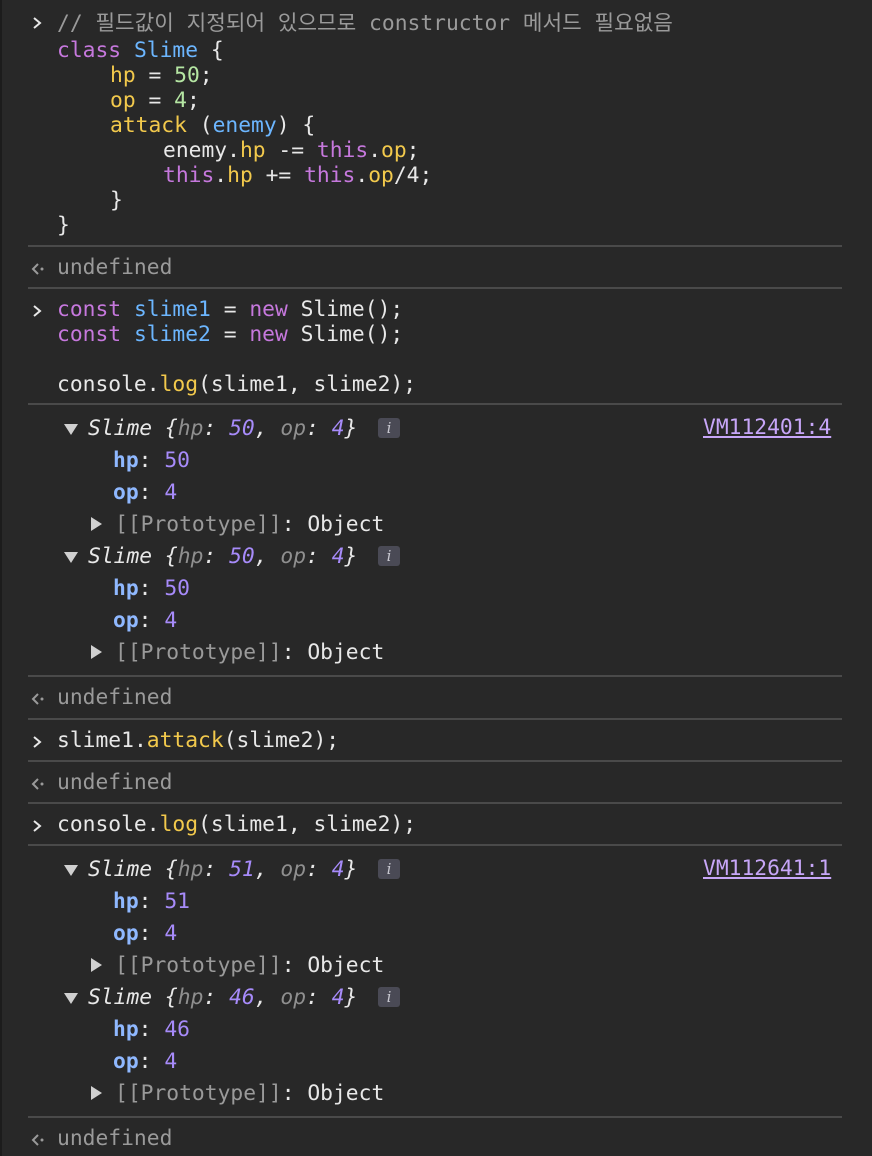  What do you see at coordinates (161, 75) in the screenshot?
I see `code-line-hp: hp = 50;` at bounding box center [161, 75].